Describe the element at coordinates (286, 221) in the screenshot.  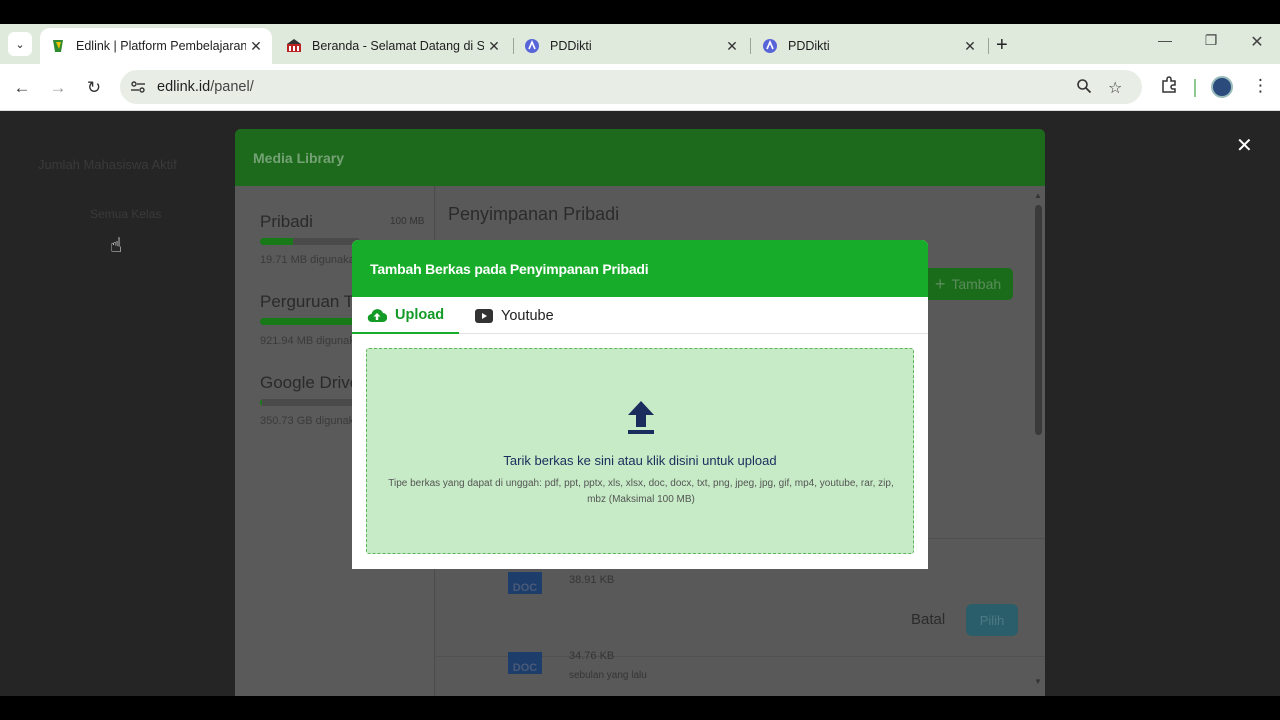
I see `storage-name: Pribadi` at that location.